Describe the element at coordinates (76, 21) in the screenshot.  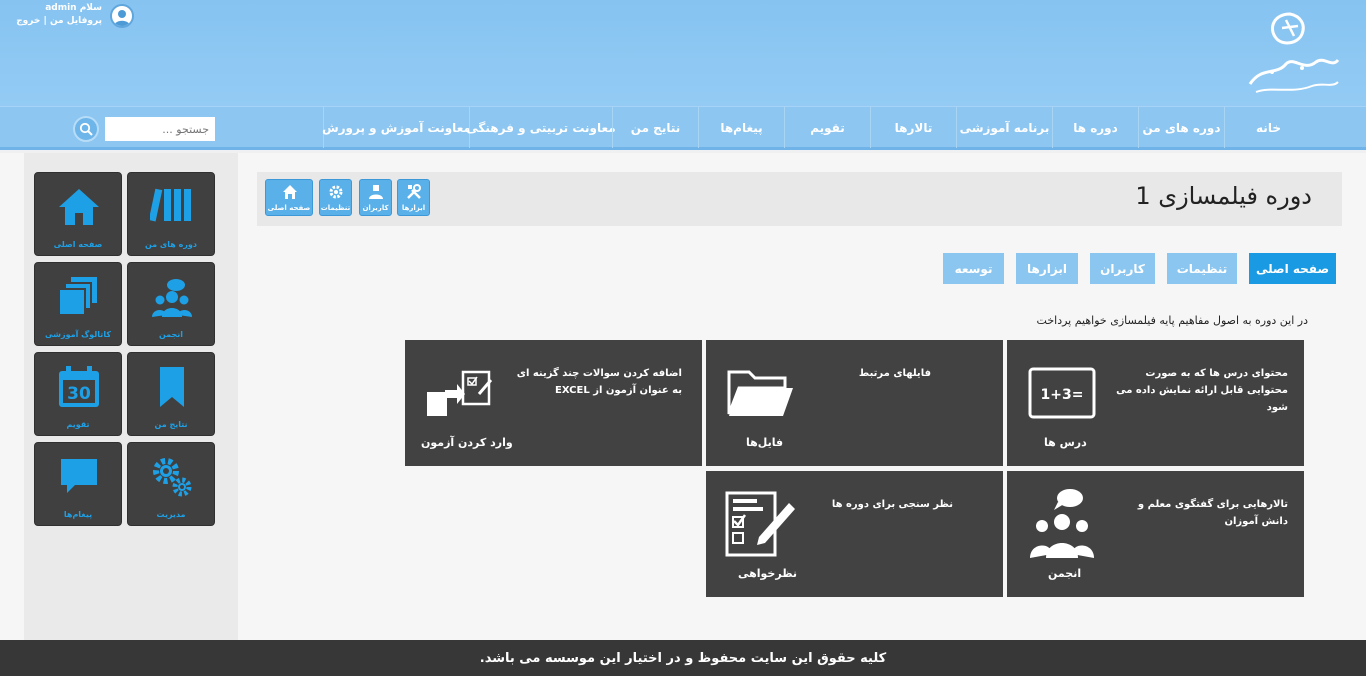
I see `profile-link: پروفایل من` at that location.